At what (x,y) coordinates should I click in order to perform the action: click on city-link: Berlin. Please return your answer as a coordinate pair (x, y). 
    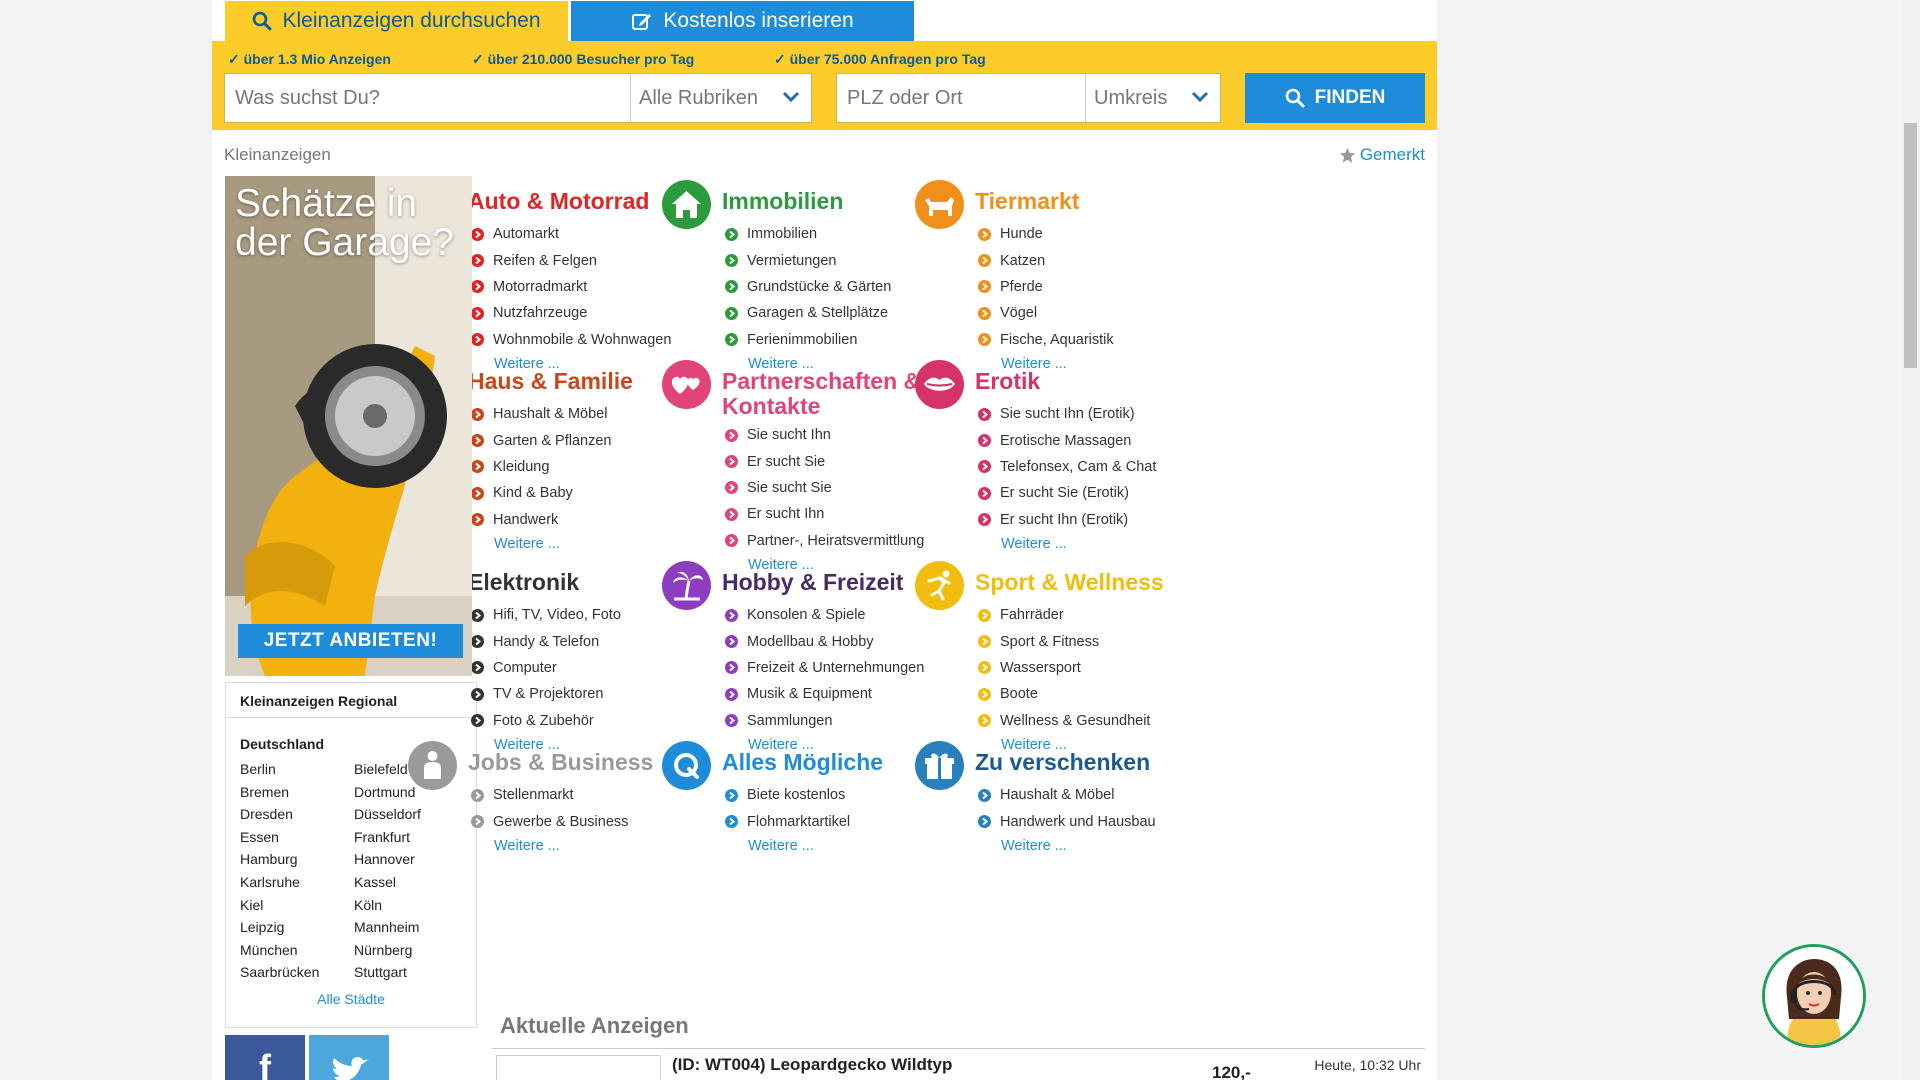
    Looking at the image, I should click on (297, 772).